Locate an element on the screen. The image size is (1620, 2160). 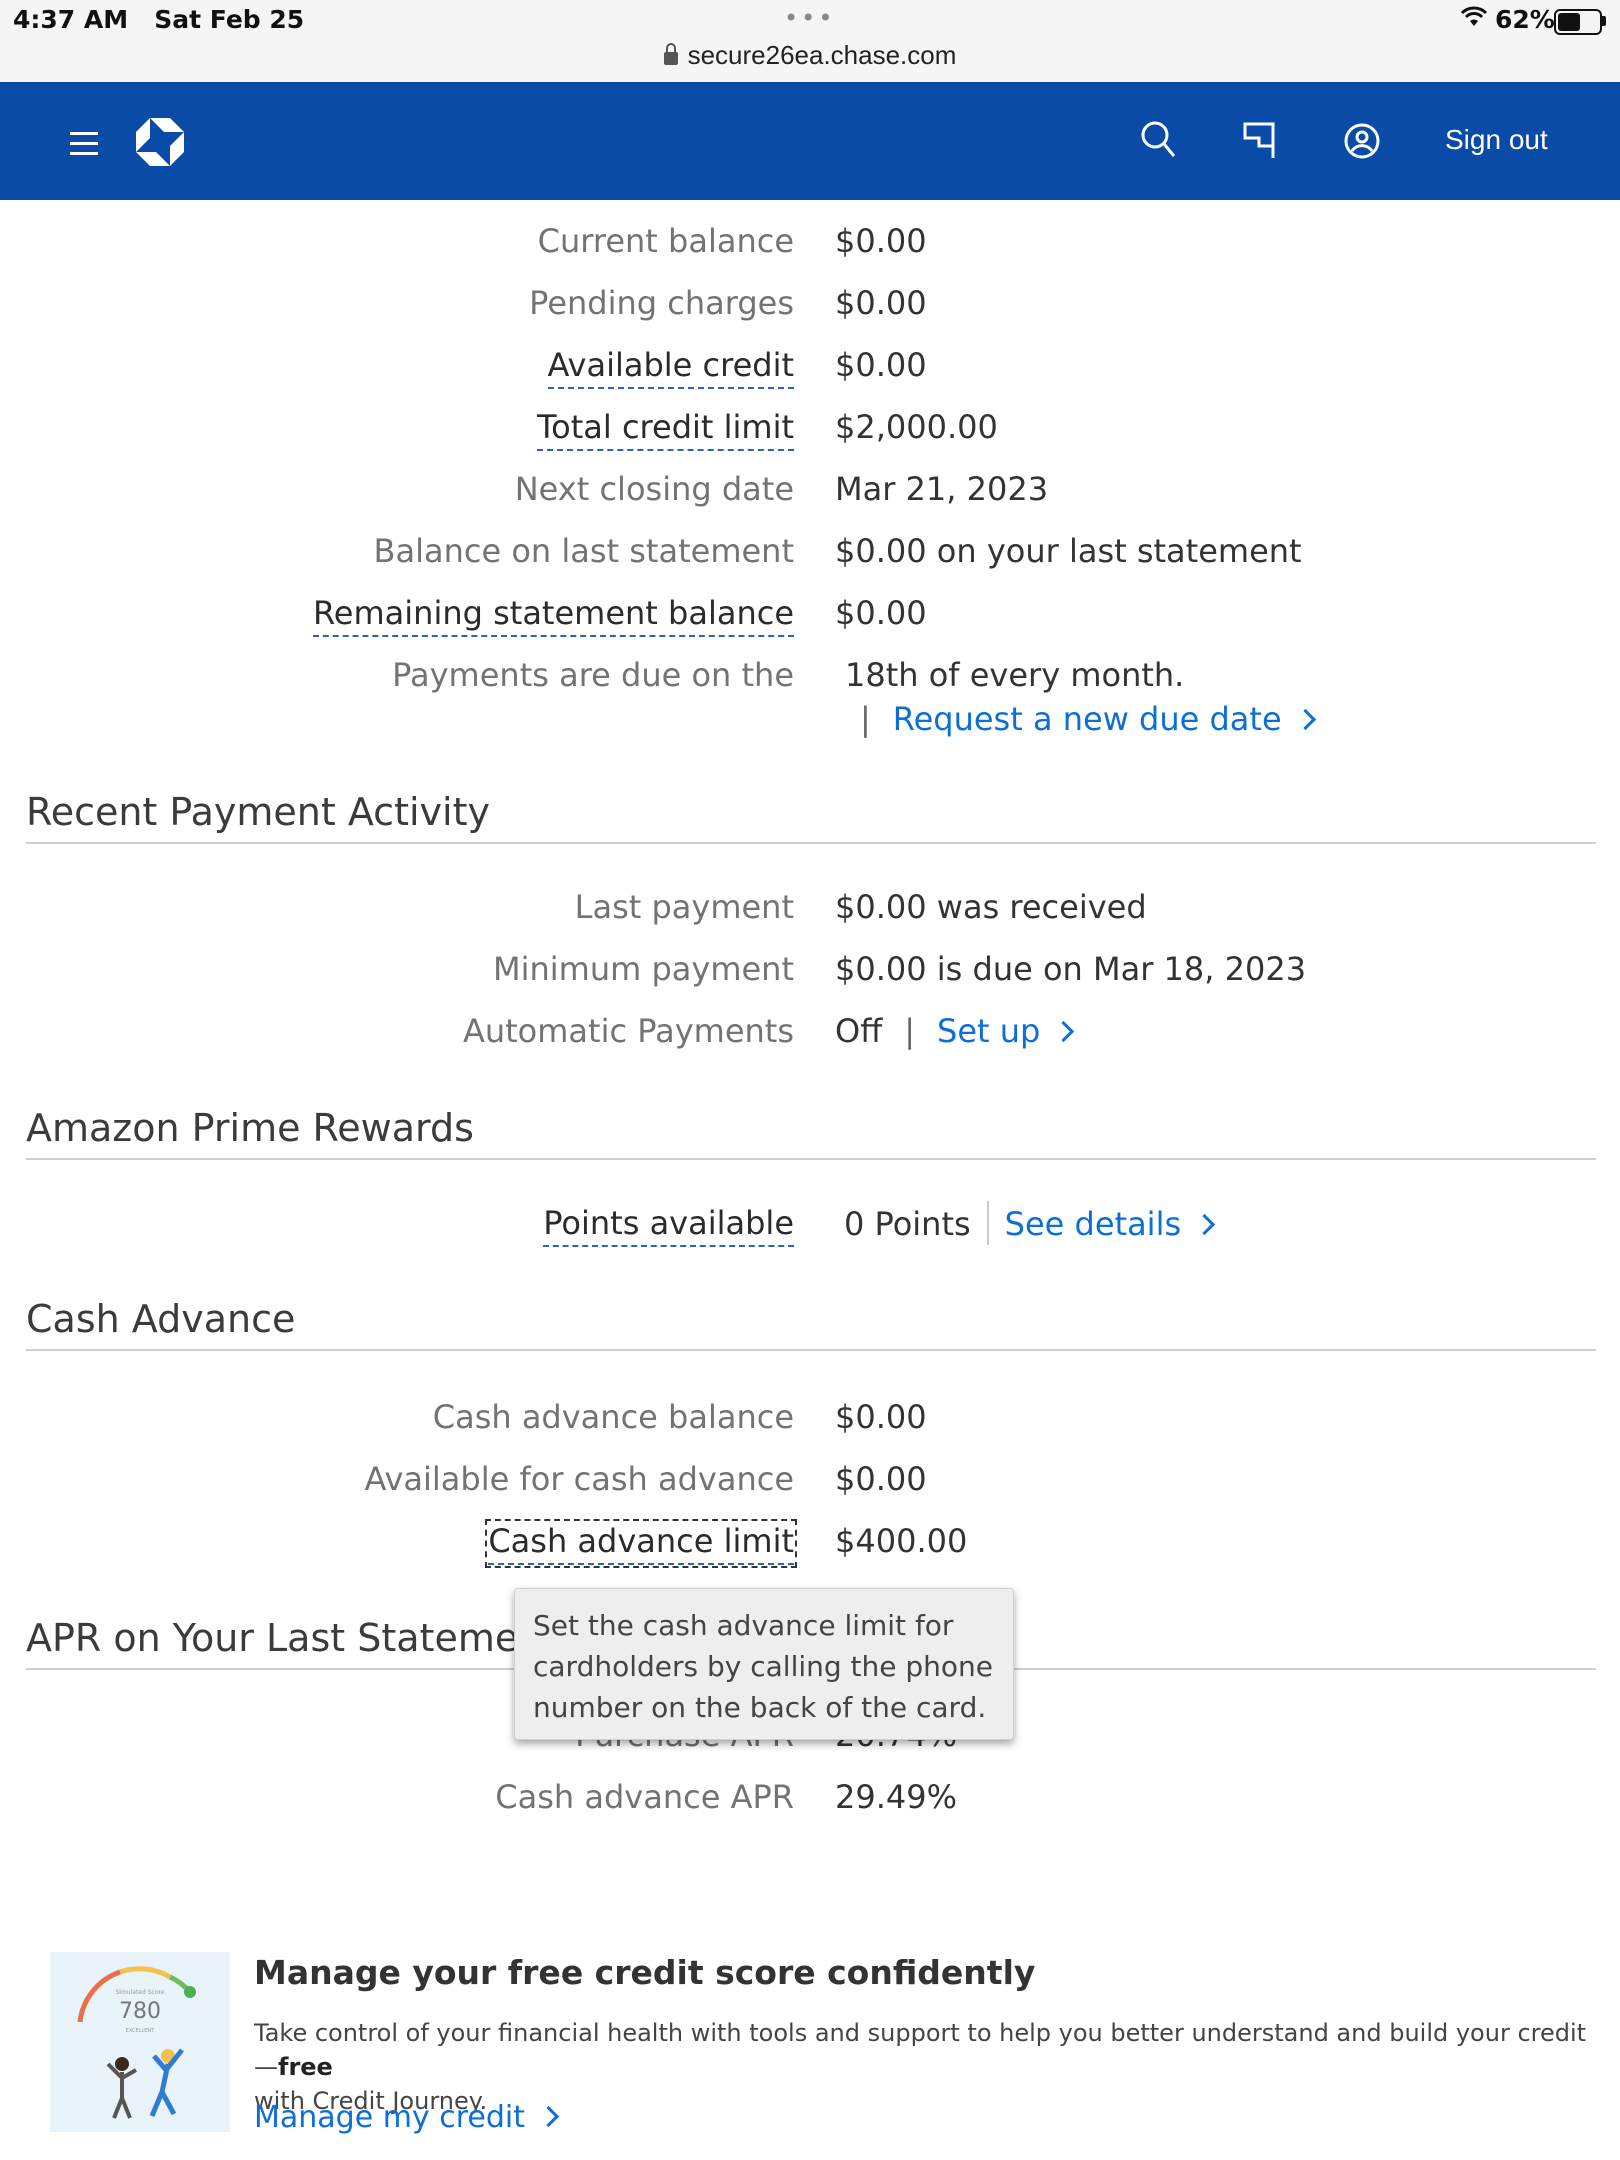
credit-score-gauge-icon: Simulated Score 780 EXCELLENT is located at coordinates (136, 2042).